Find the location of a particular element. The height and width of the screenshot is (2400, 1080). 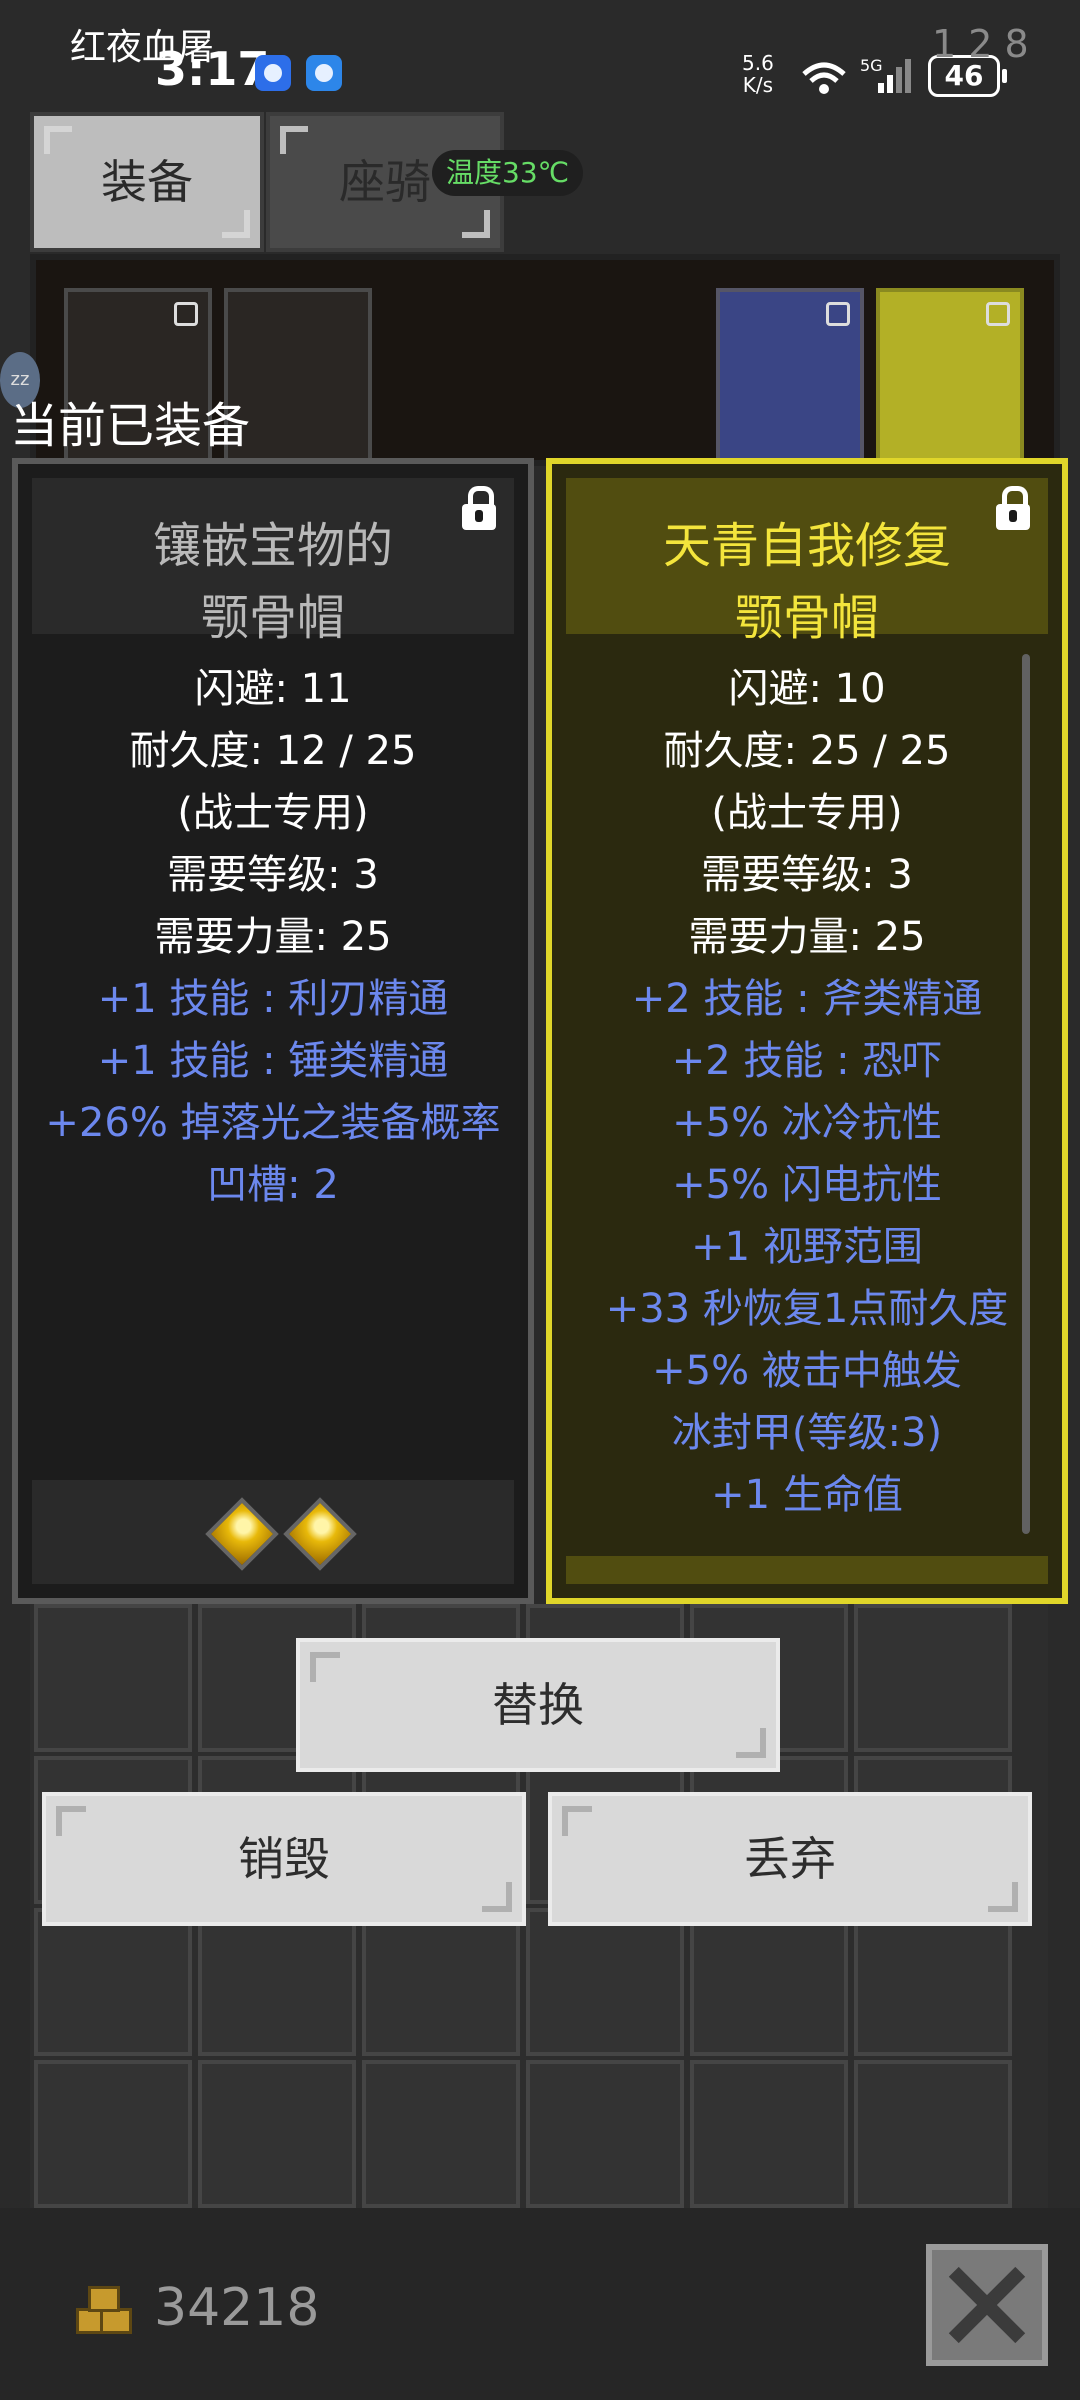

clock: 3:17 is located at coordinates (212, 69).